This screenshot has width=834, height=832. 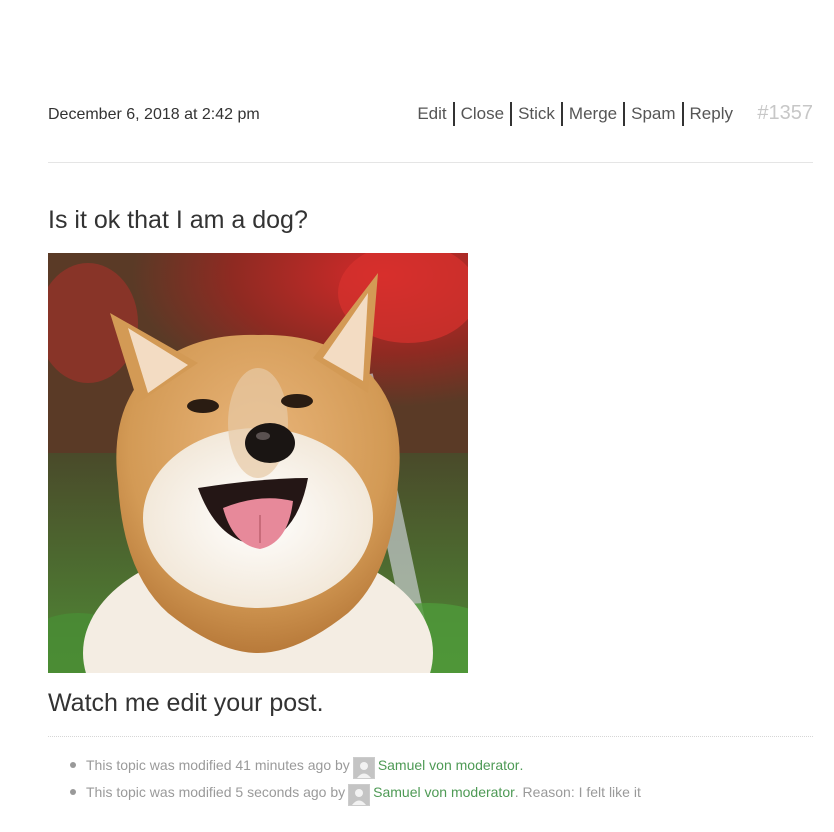 I want to click on merge-link: Merge, so click(x=593, y=114).